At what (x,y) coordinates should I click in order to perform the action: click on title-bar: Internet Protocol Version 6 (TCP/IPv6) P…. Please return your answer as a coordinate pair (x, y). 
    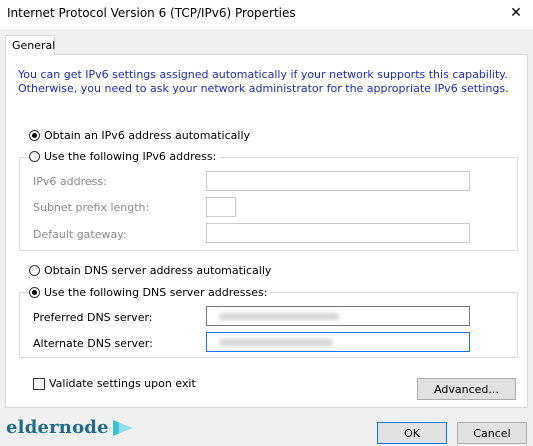
    Looking at the image, I should click on (266, 14).